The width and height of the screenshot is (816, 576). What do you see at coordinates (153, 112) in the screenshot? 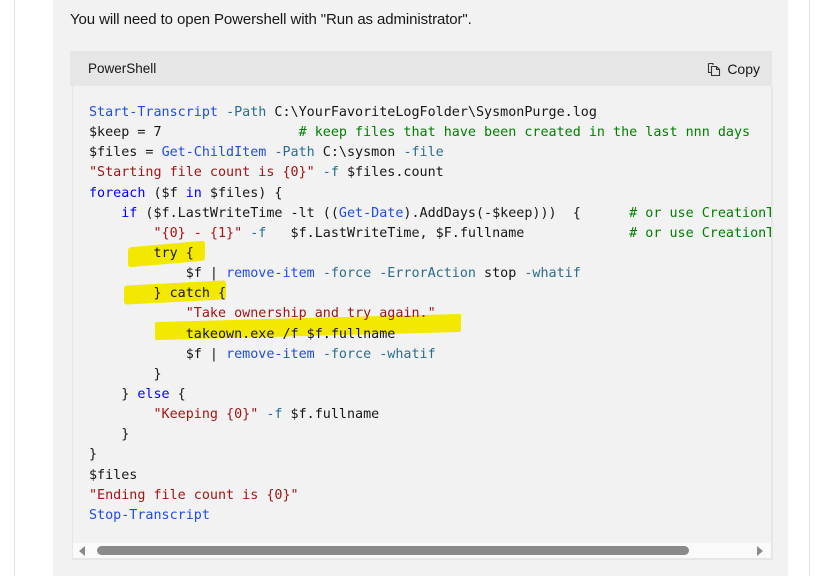
I see `code-cmdlet: Start-Transcript` at bounding box center [153, 112].